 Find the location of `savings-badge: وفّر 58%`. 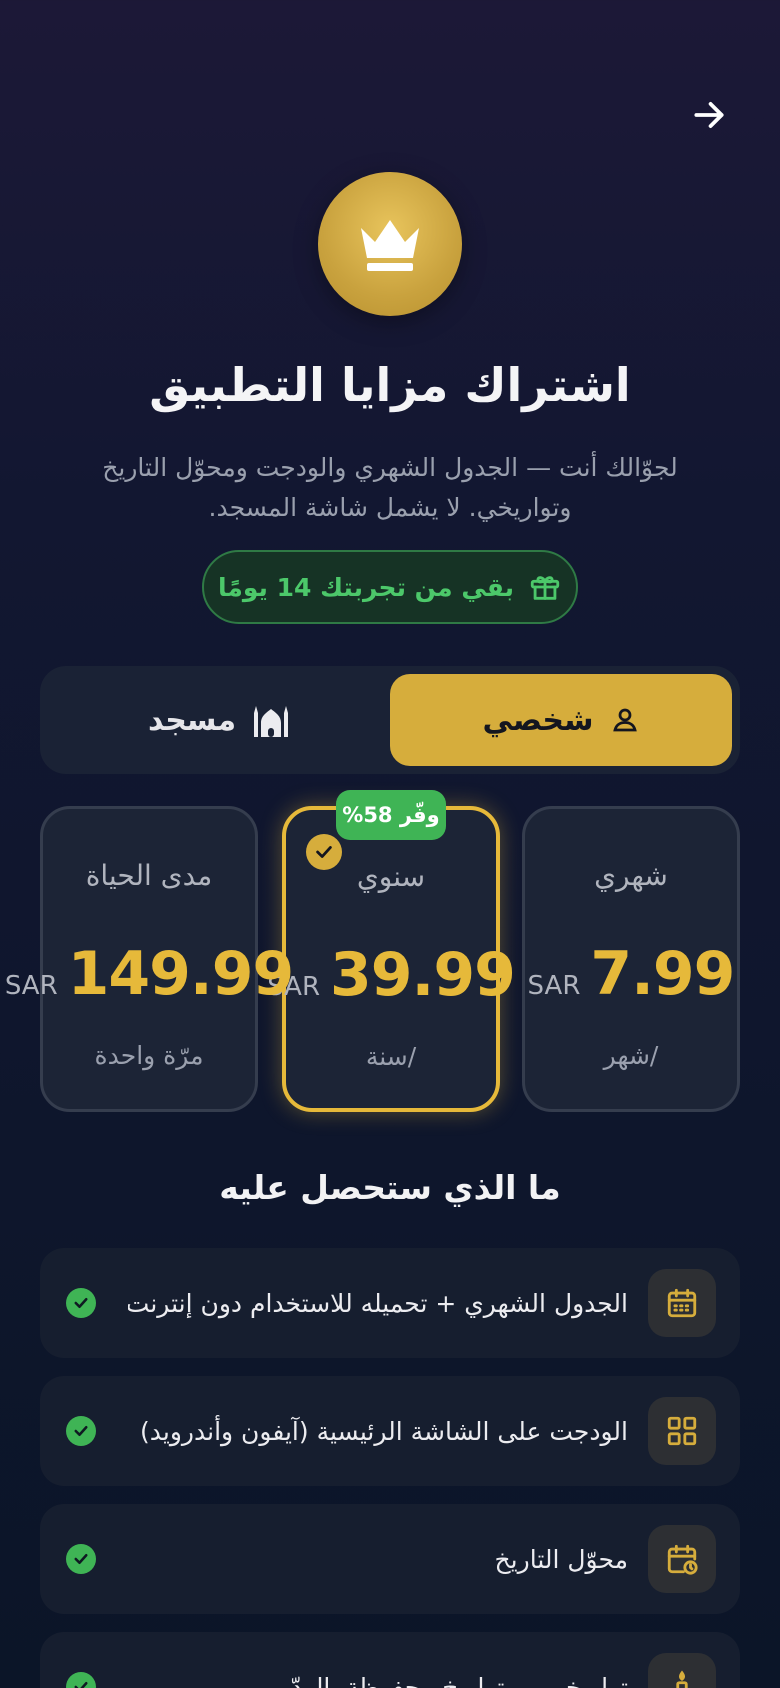

savings-badge: وفّر 58% is located at coordinates (391, 815).